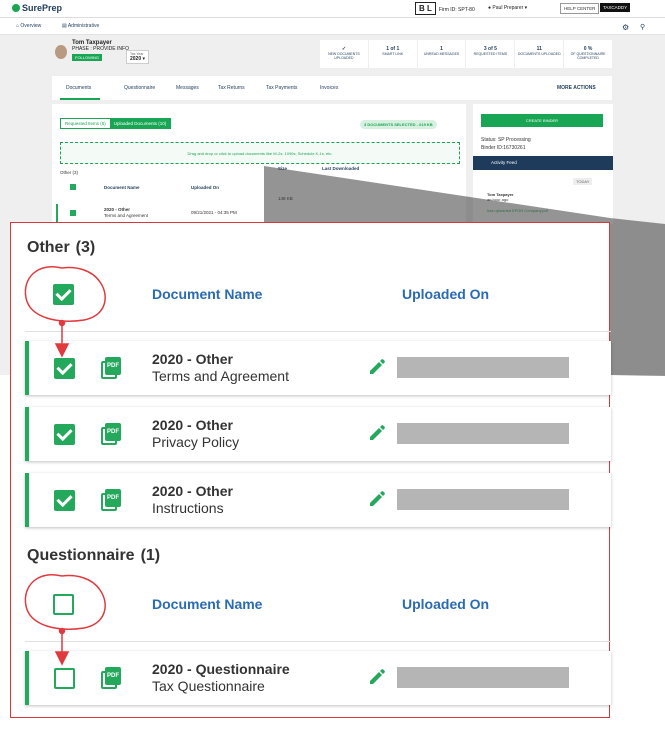  I want to click on user-menu: ● Paul Preparer ▾, so click(507, 8).